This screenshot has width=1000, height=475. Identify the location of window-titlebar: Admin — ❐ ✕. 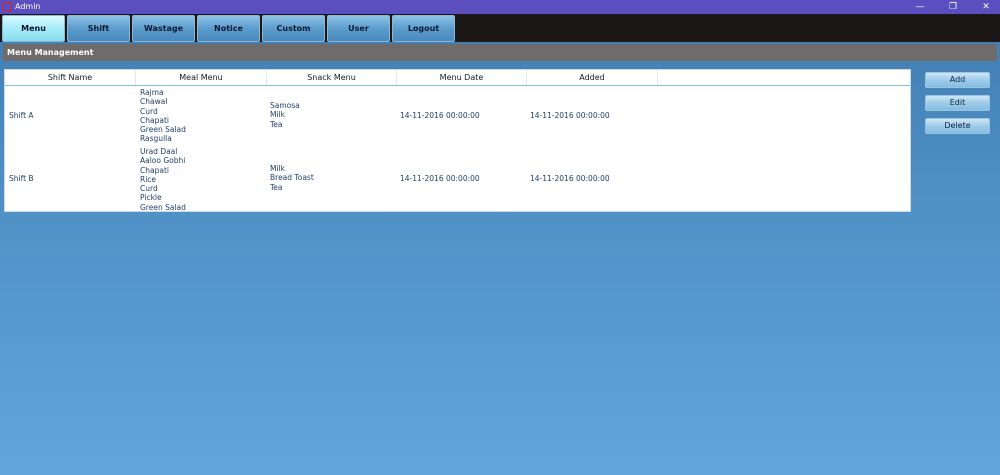
(500, 7).